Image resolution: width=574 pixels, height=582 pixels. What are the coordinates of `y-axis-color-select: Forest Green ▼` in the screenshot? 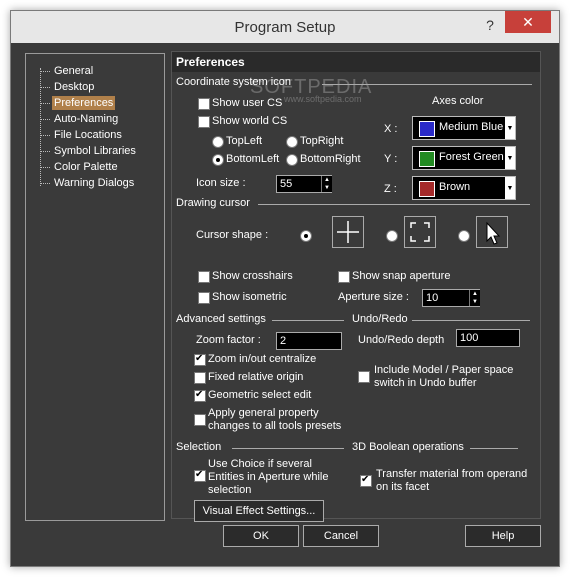 It's located at (464, 158).